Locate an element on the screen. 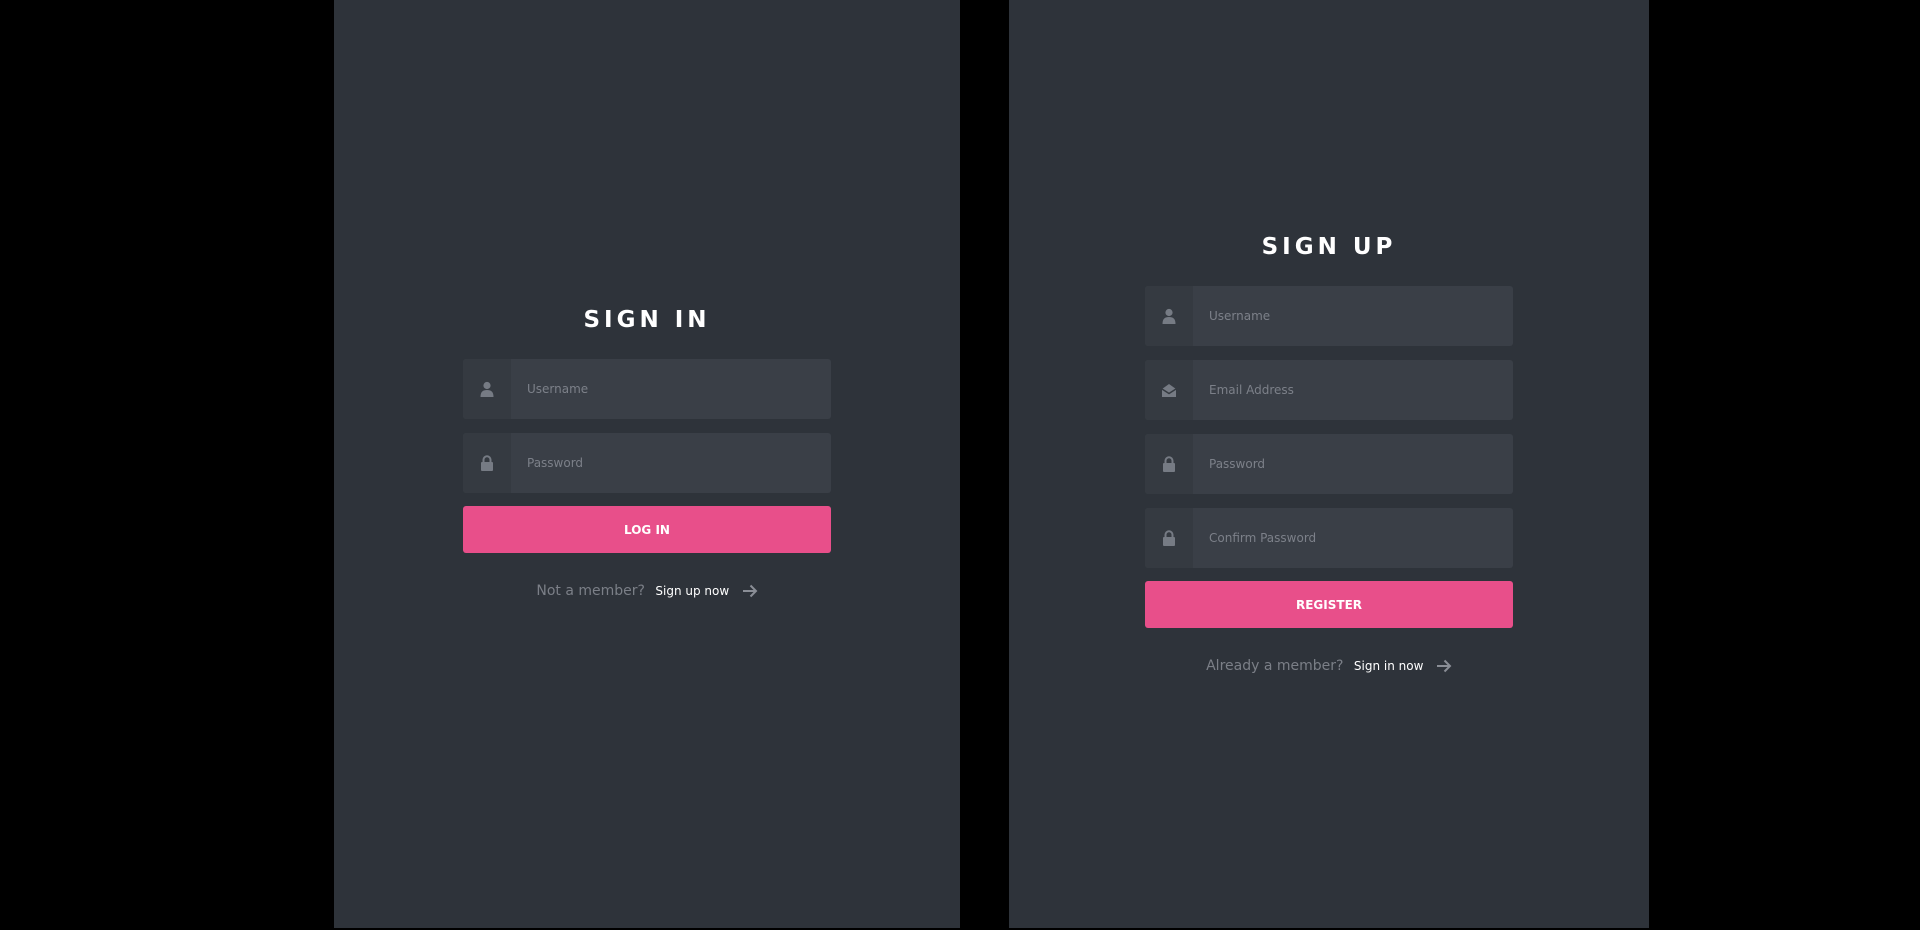 This screenshot has height=930, width=1920. signup-password-field is located at coordinates (1329, 464).